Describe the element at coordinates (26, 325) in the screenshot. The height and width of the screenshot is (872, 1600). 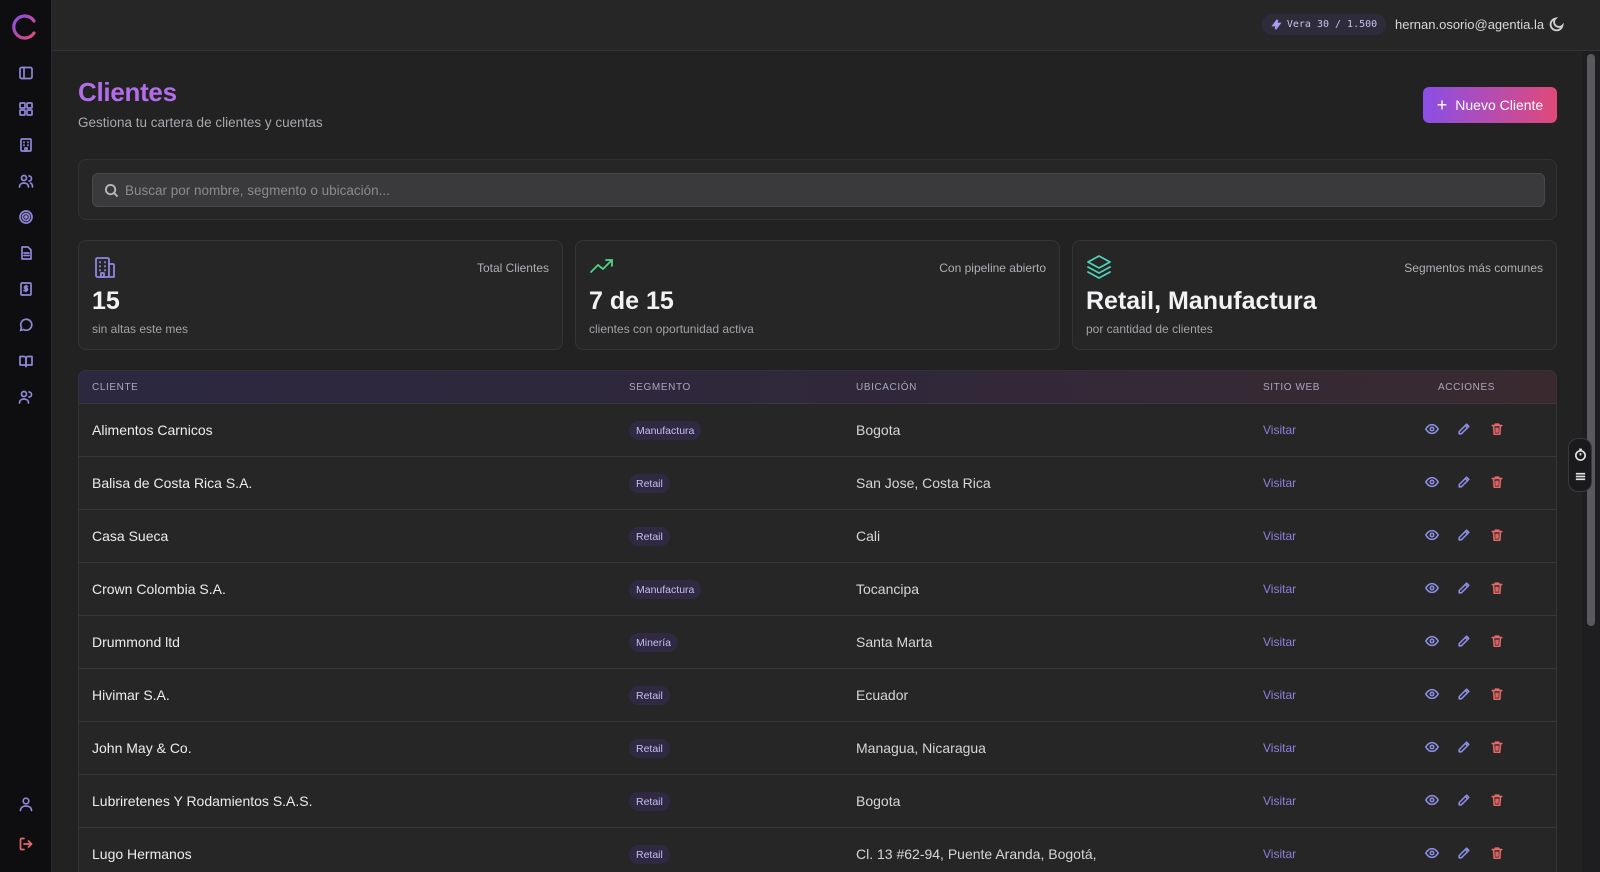
I see `chat-icon` at that location.